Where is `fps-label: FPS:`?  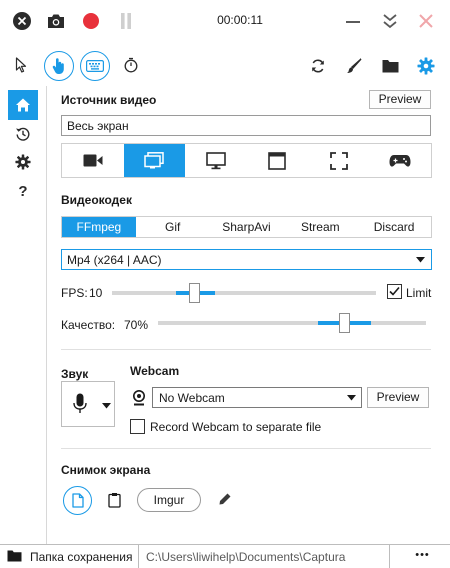 fps-label: FPS: is located at coordinates (74, 293).